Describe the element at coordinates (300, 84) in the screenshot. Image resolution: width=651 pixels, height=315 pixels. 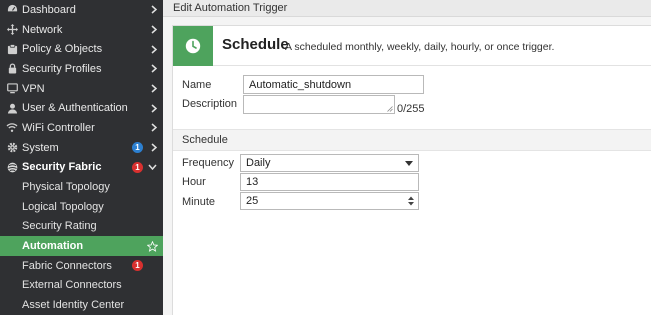
I see `name-input-value: Automatic_shutdown` at that location.